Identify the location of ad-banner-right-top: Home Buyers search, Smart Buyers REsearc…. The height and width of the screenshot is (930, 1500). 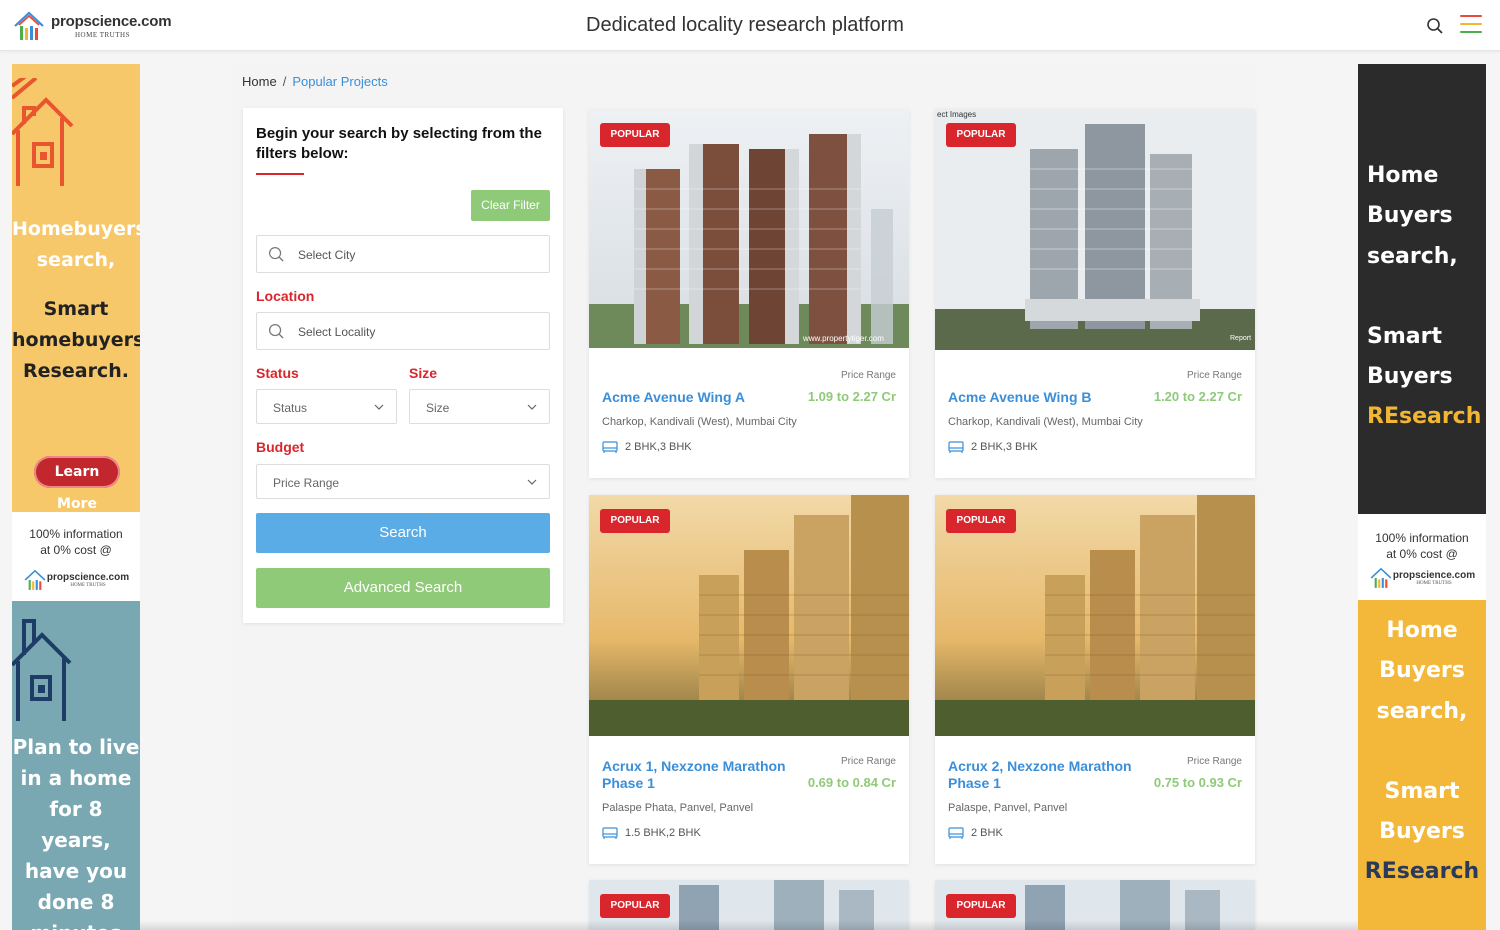
(1422, 289).